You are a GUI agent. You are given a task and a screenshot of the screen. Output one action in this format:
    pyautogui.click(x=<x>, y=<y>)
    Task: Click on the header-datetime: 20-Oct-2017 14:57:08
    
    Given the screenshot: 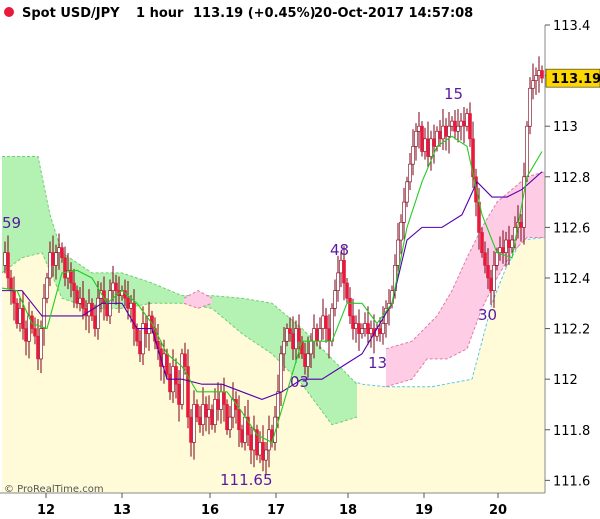 What is the action you would take?
    pyautogui.click(x=393, y=13)
    